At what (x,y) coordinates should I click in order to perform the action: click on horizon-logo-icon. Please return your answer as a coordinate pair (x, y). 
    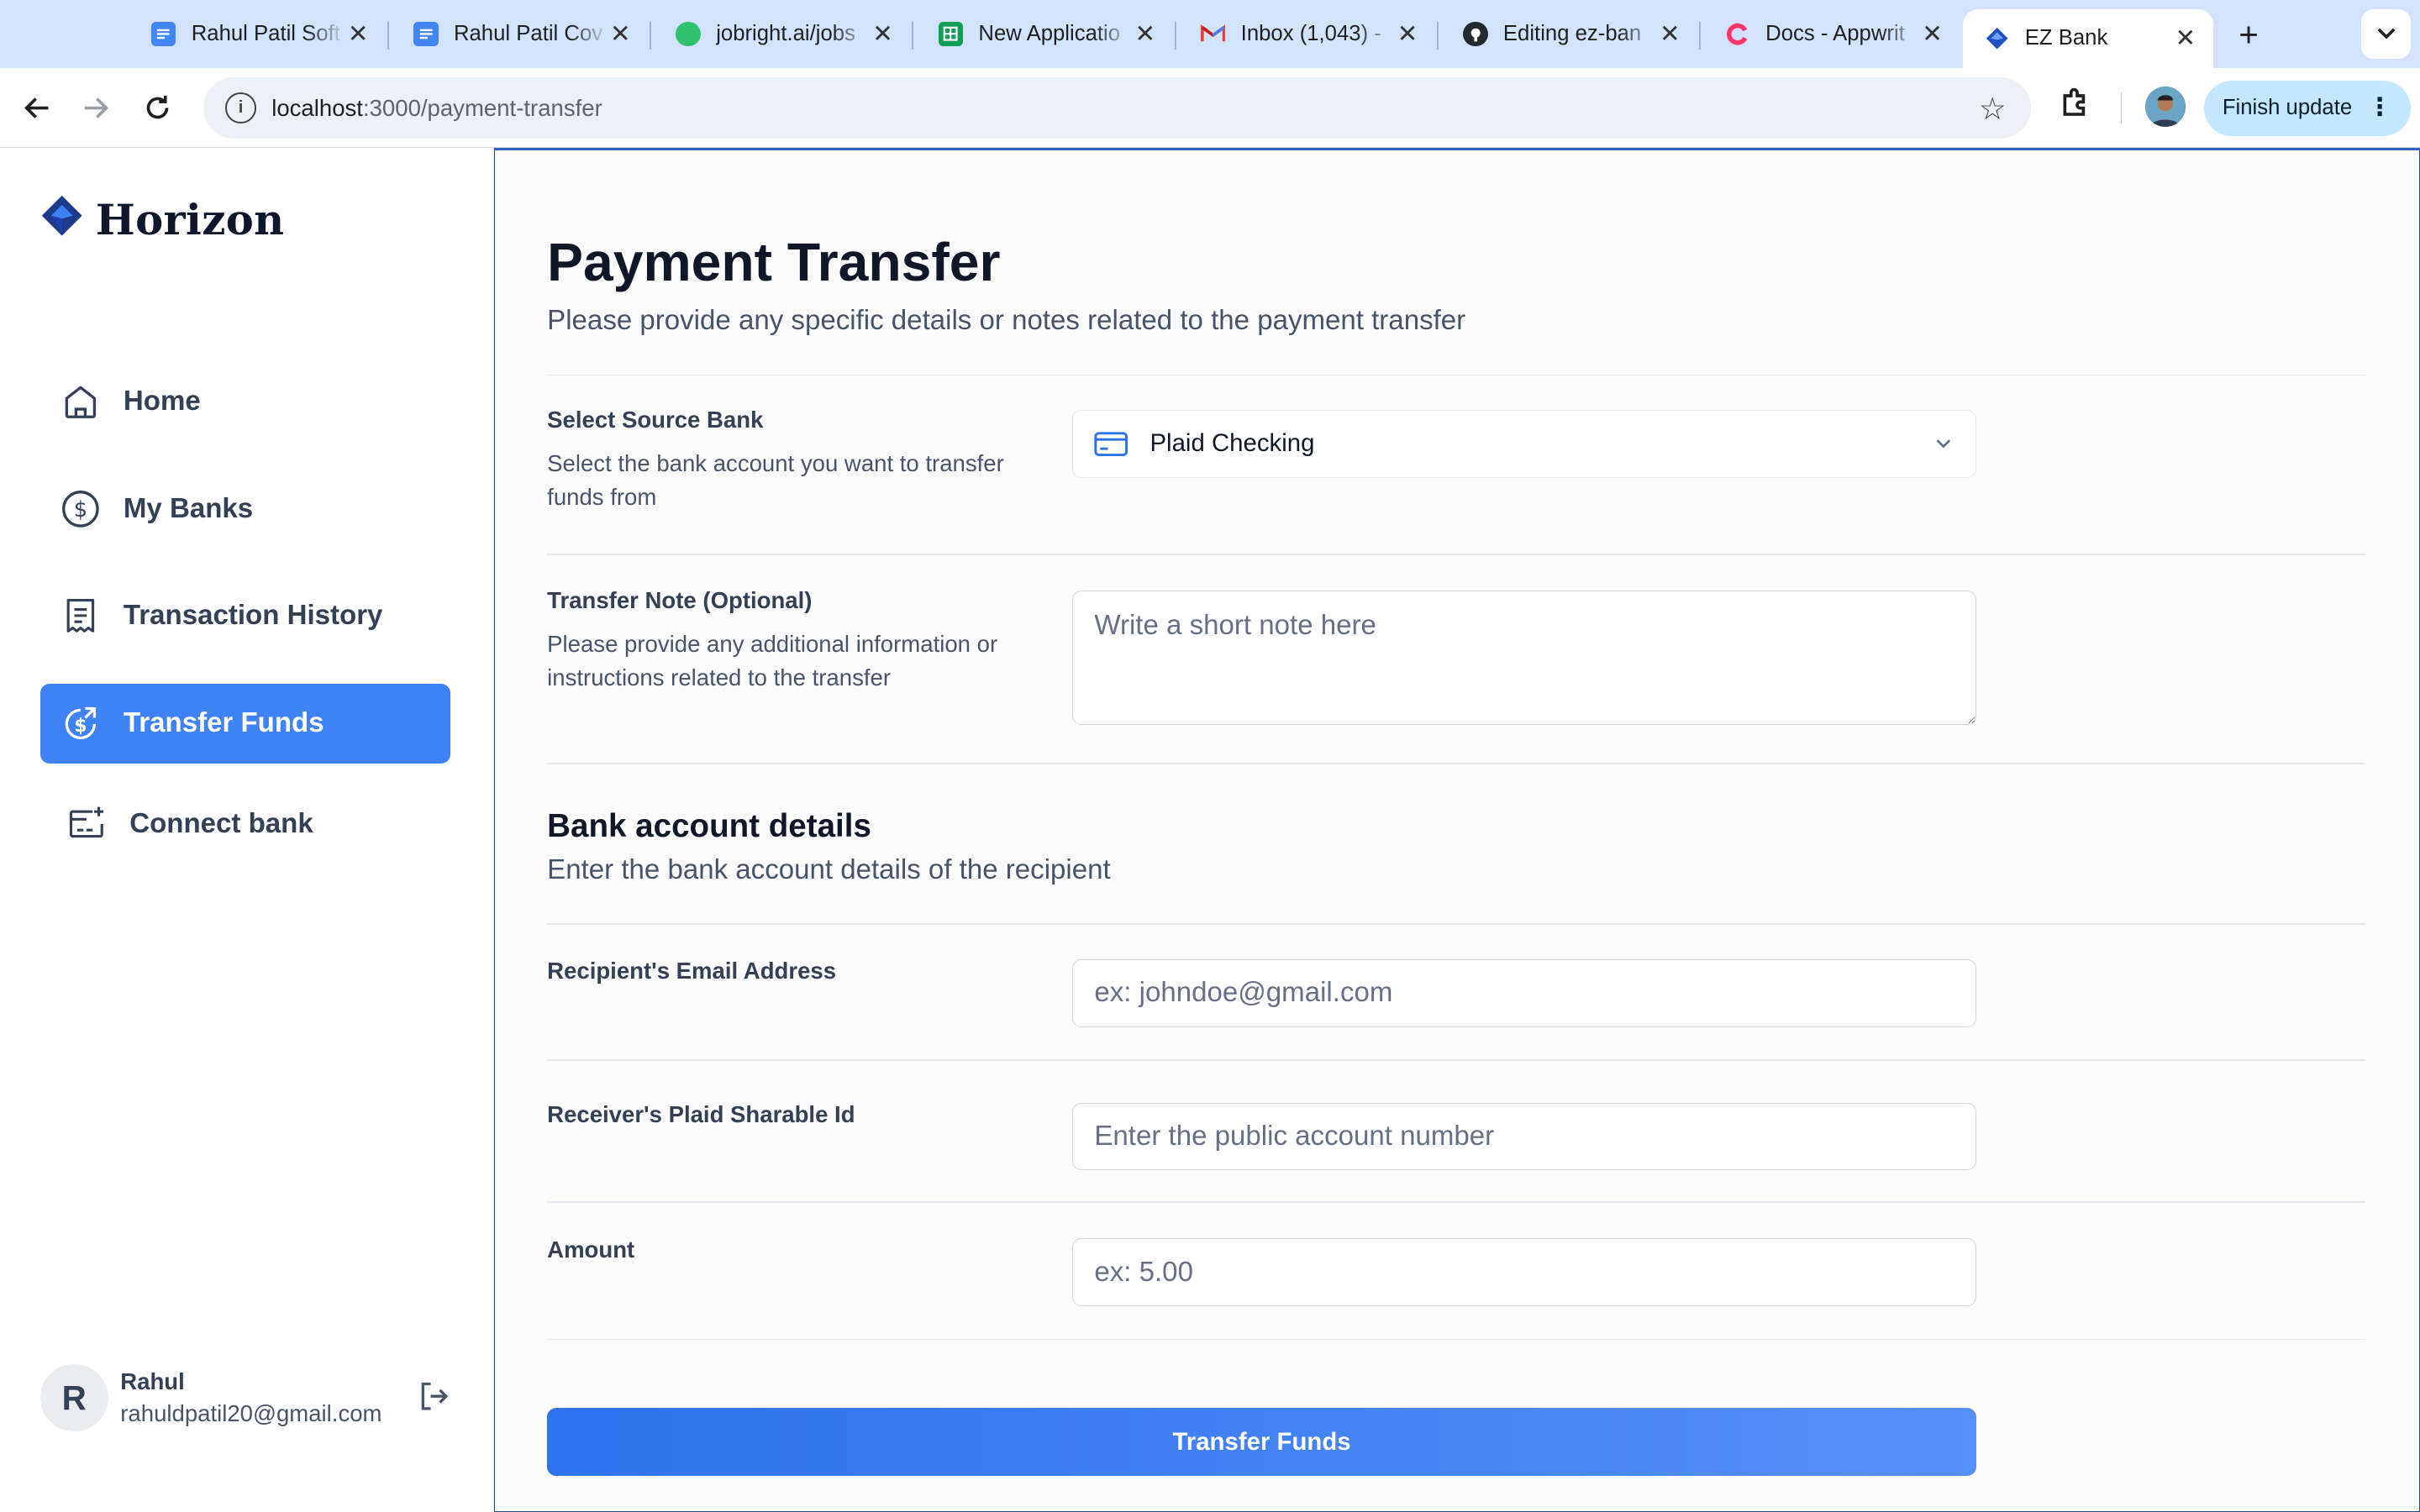
    Looking at the image, I should click on (62, 219).